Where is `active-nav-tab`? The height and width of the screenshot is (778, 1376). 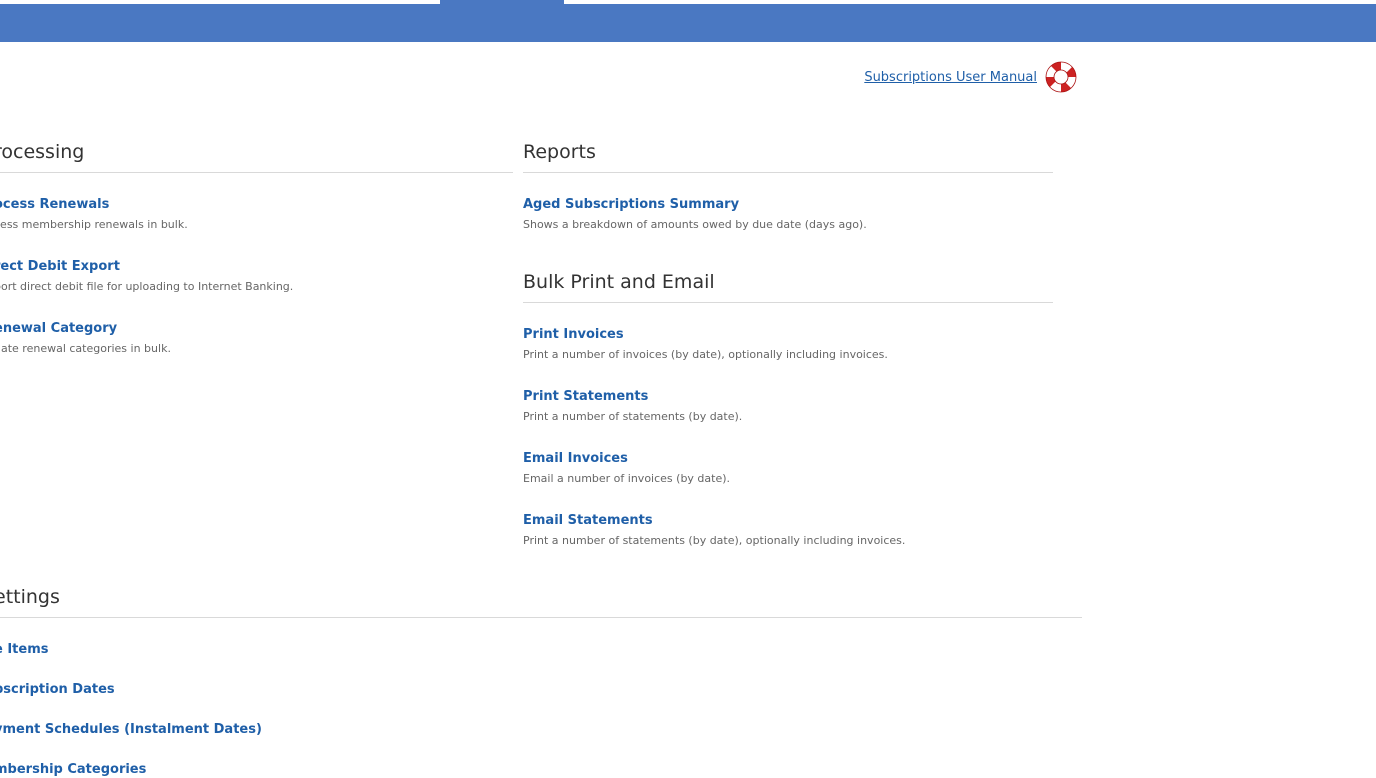 active-nav-tab is located at coordinates (502, 2).